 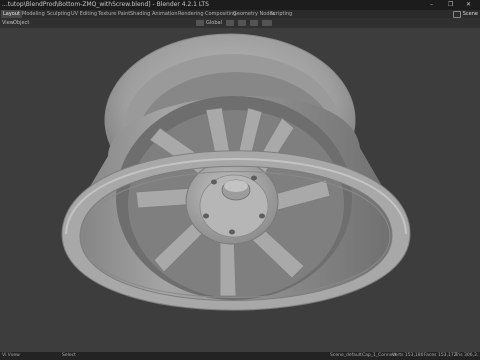 I want to click on viewport-header: View Object Global, so click(x=240, y=23).